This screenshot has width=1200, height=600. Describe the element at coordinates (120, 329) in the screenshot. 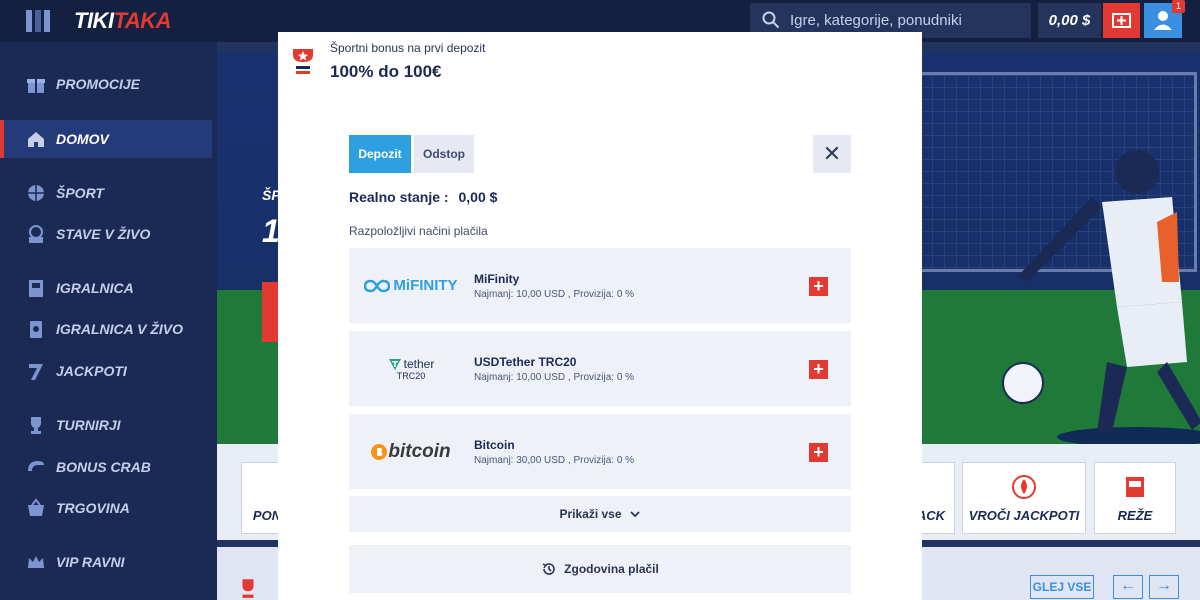

I see `sidebar-item-label: IGRALNICA V ŽIVO` at that location.